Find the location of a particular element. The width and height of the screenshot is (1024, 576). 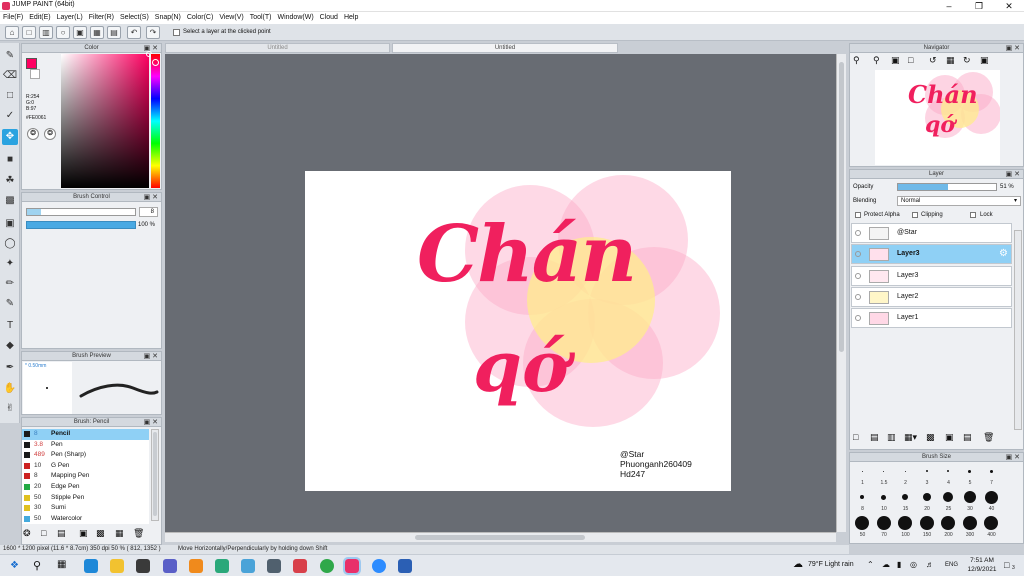

select-eraser-tool-icon: ✎ is located at coordinates (10, 304).